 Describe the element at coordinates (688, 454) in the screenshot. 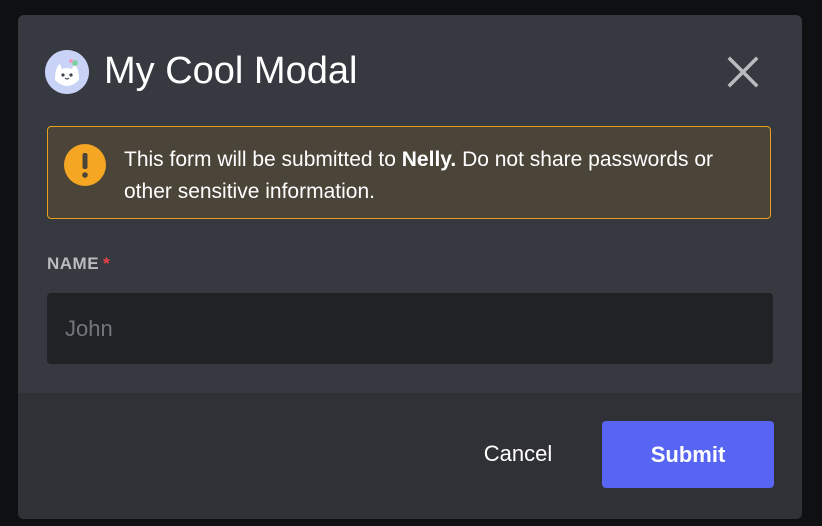

I see `submit-button: Submit` at that location.